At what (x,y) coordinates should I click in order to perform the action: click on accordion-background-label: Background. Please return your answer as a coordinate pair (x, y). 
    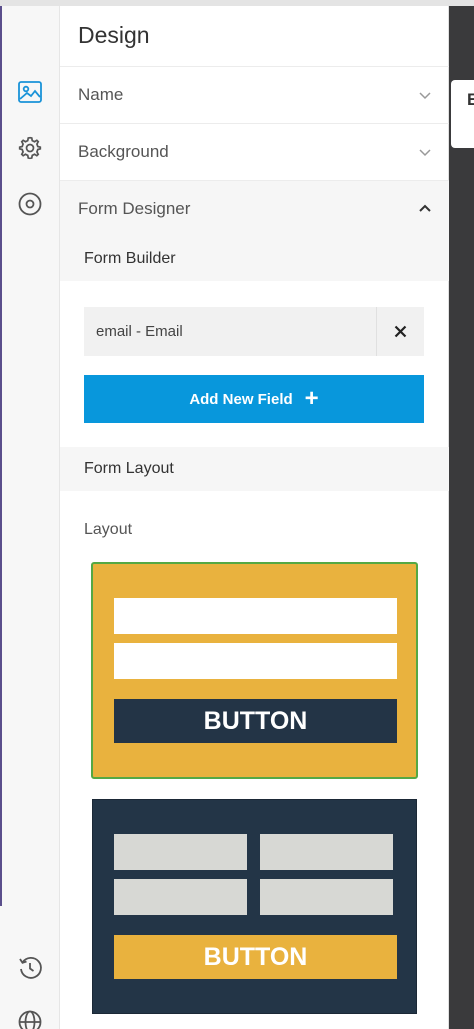
    Looking at the image, I should click on (123, 151).